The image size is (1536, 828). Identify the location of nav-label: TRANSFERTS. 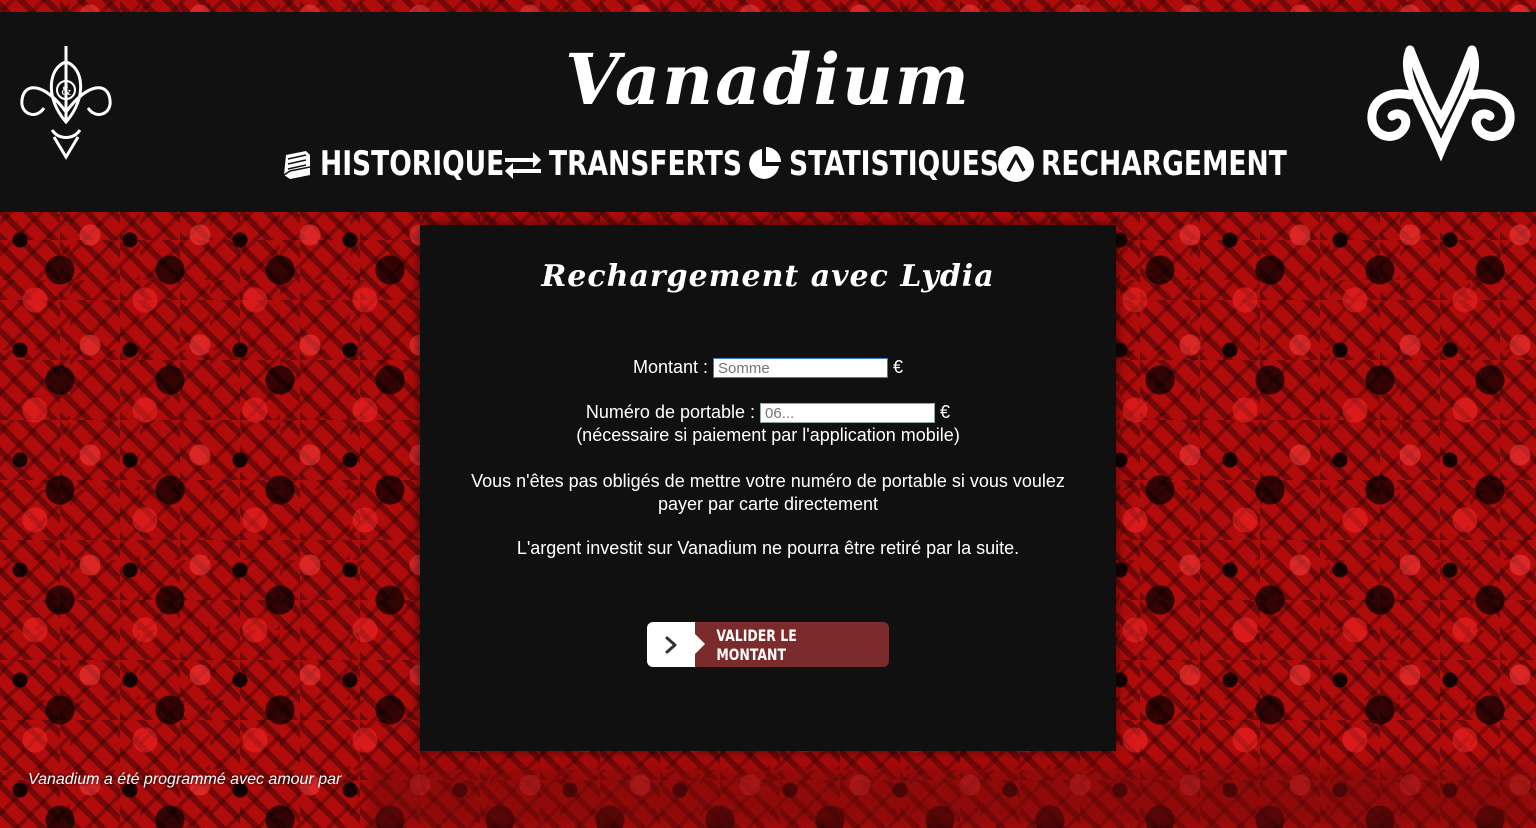
(645, 164).